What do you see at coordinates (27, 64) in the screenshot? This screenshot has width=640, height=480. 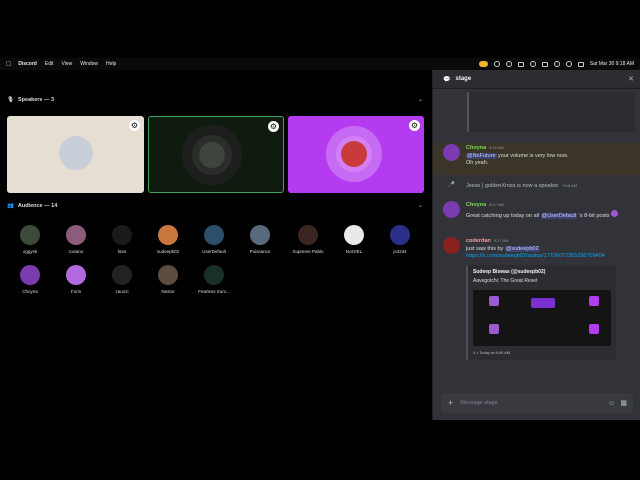 I see `menu-app-name: Discord` at bounding box center [27, 64].